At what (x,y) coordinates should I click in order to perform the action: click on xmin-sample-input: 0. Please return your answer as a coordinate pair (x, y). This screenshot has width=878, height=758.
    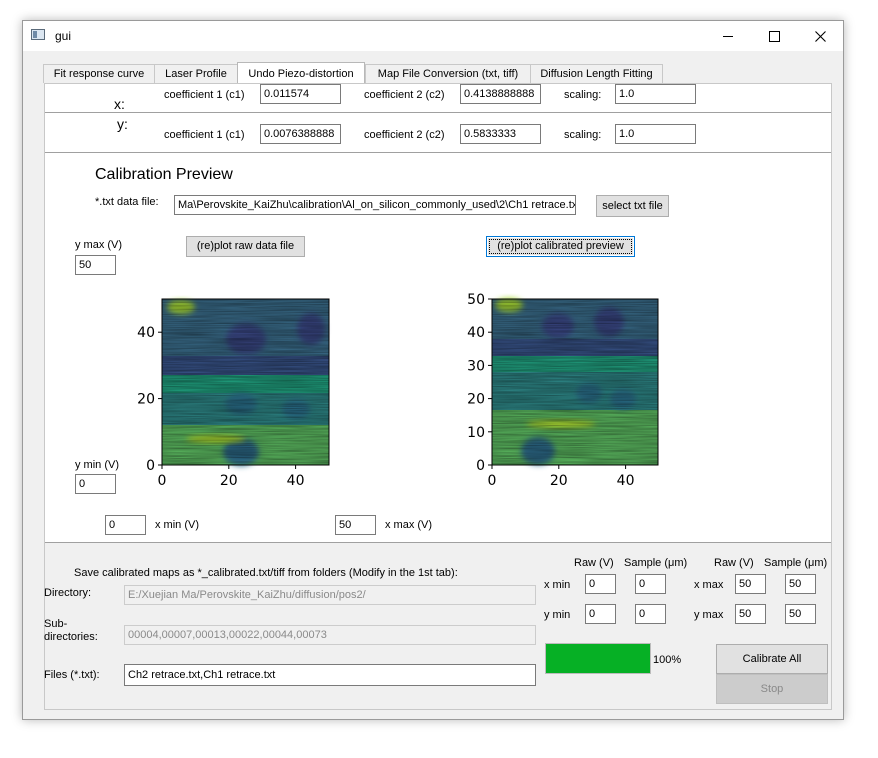
    Looking at the image, I should click on (650, 584).